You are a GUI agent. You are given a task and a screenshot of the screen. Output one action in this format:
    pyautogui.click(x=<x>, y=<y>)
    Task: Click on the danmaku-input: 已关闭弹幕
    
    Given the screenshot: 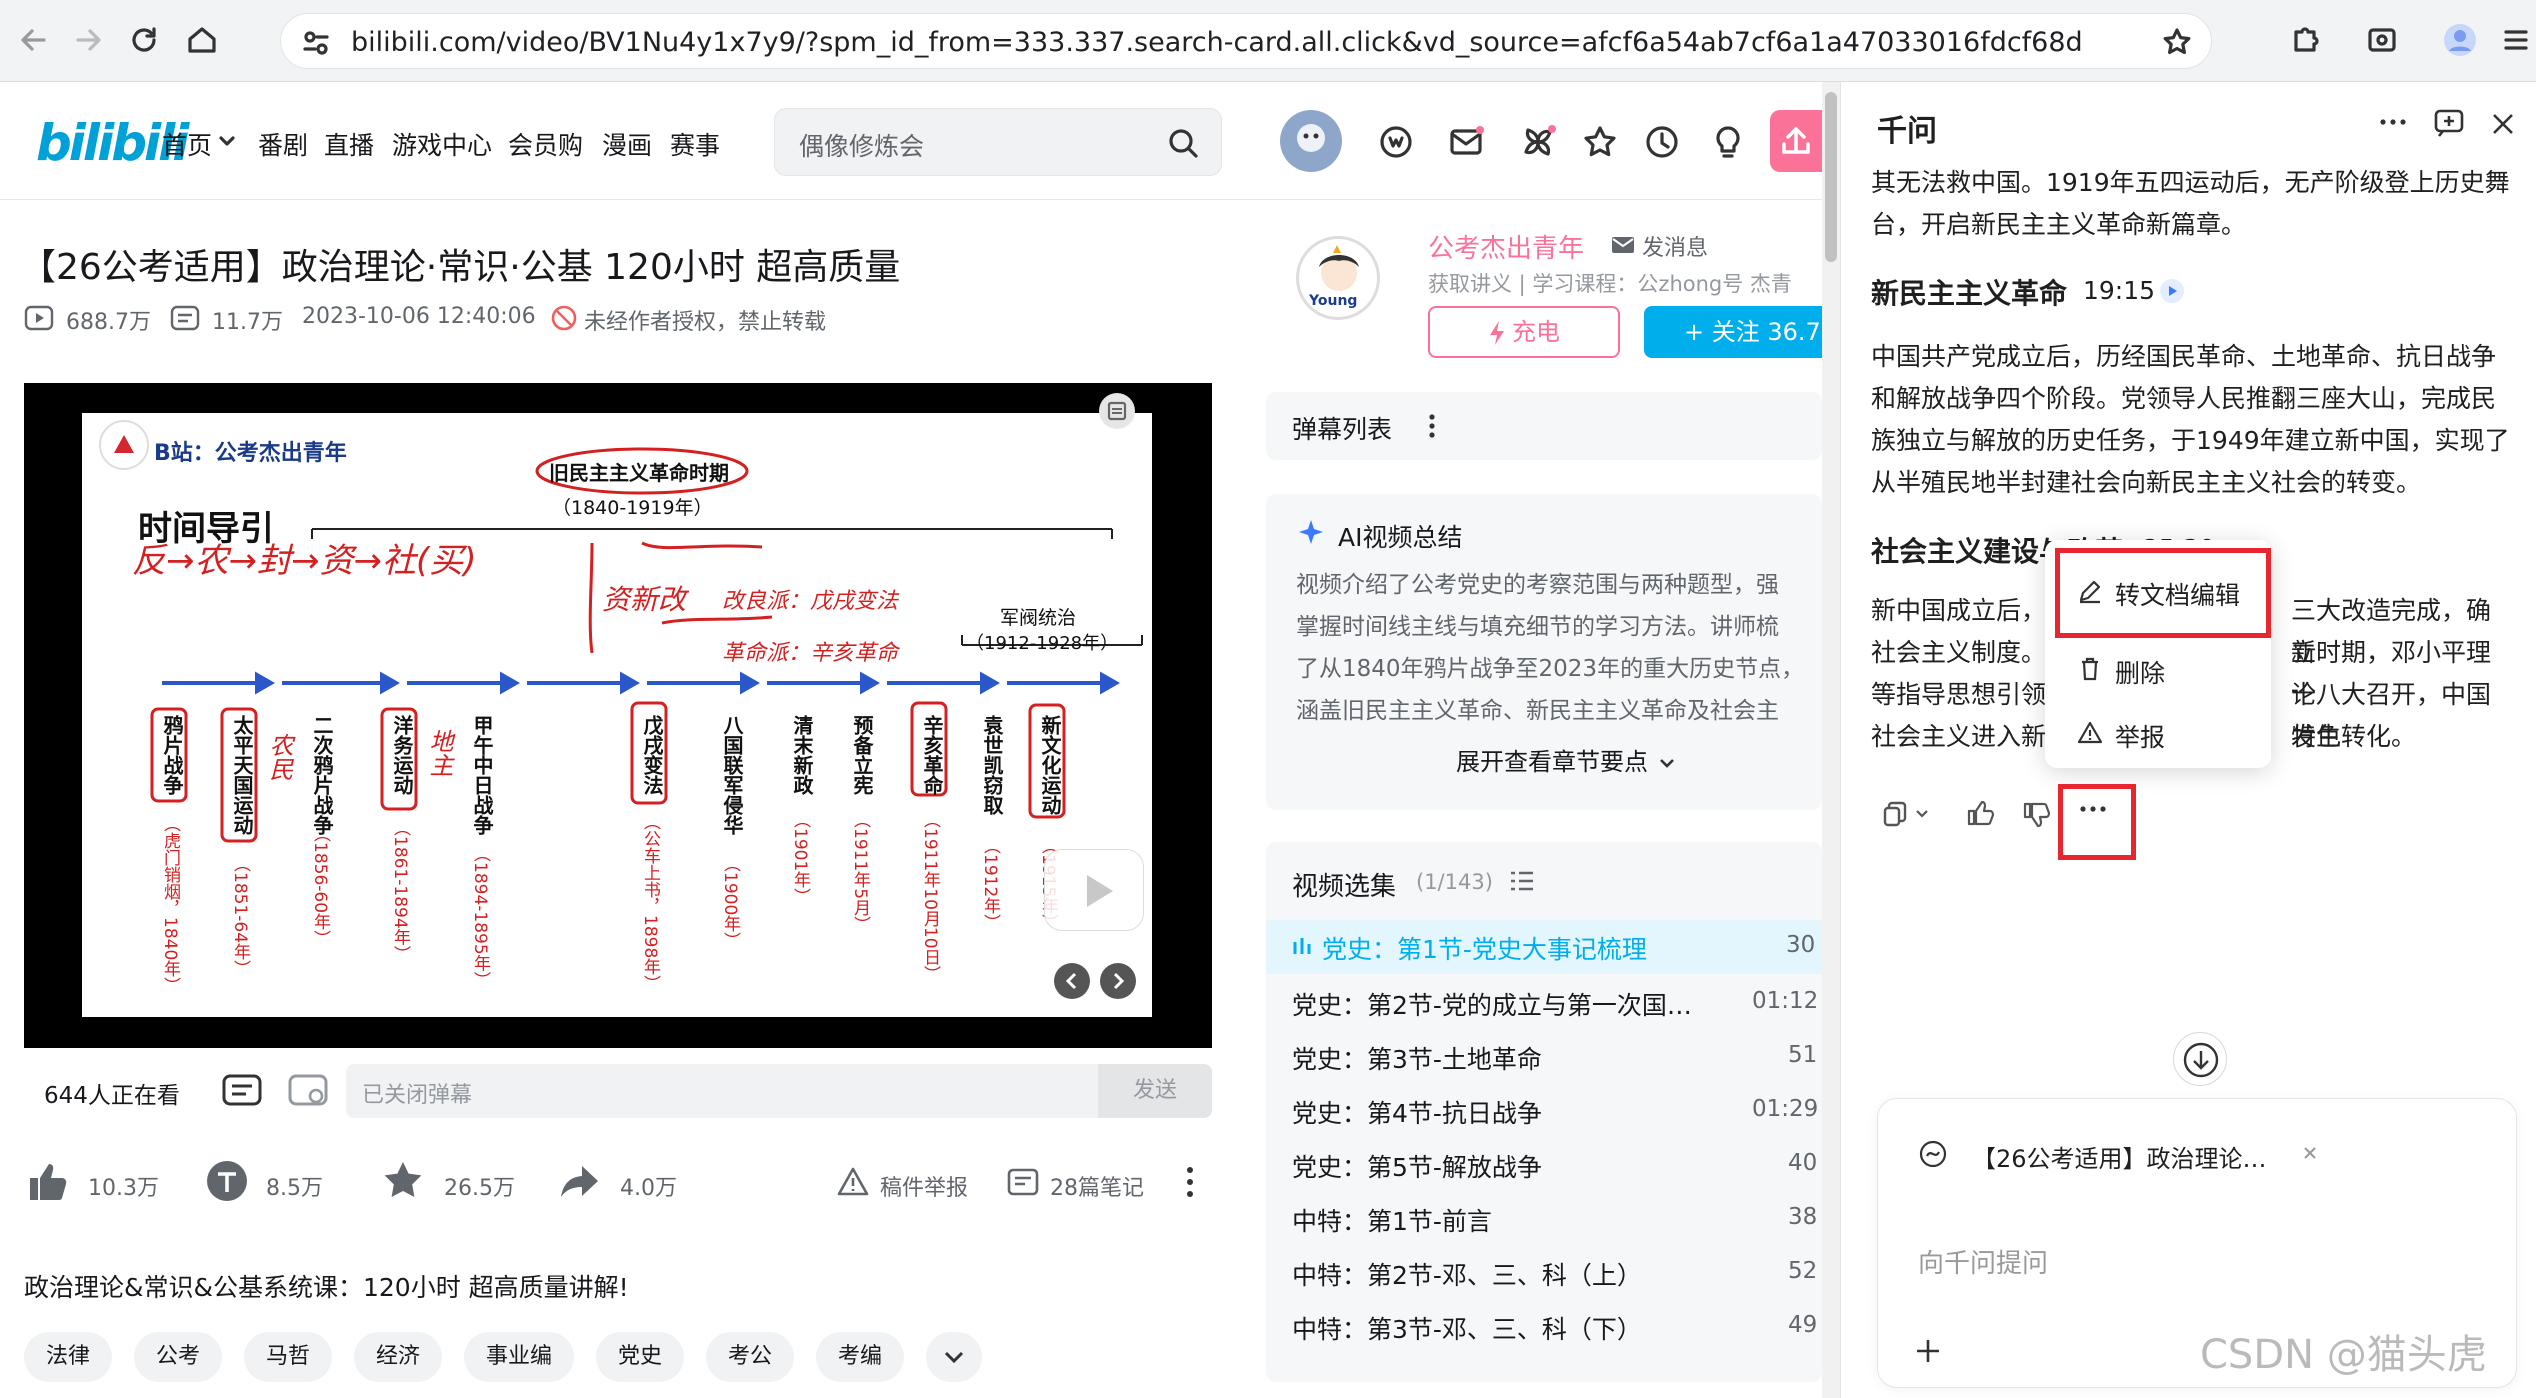 What is the action you would take?
    pyautogui.click(x=722, y=1091)
    